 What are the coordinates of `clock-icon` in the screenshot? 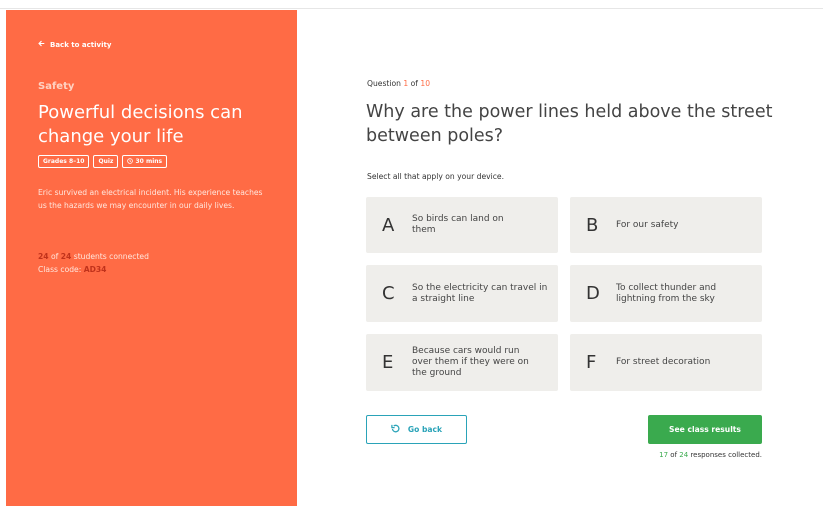 It's located at (131, 161).